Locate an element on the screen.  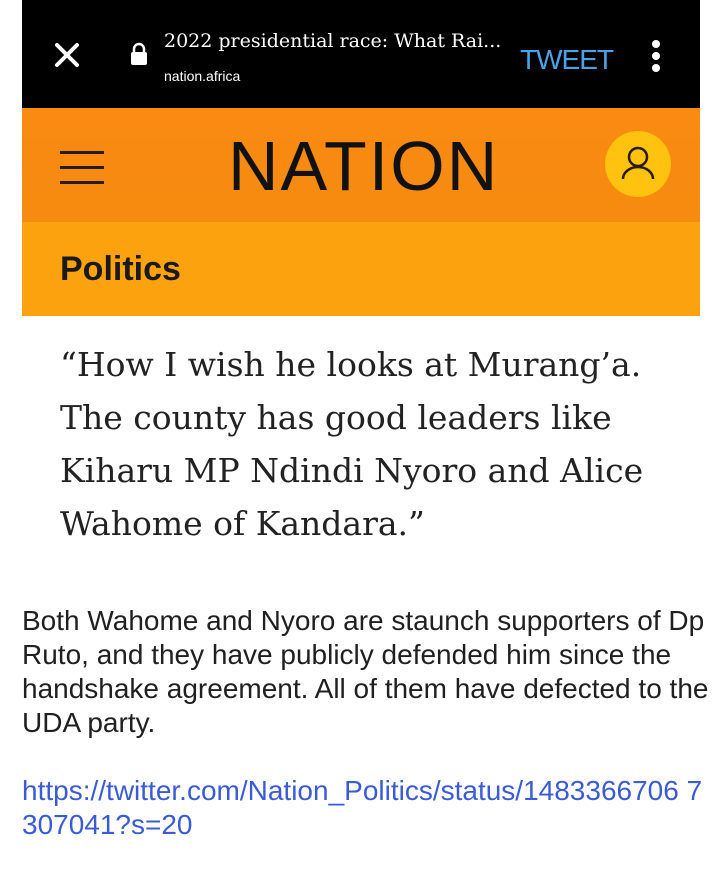
account-button is located at coordinates (638, 164).